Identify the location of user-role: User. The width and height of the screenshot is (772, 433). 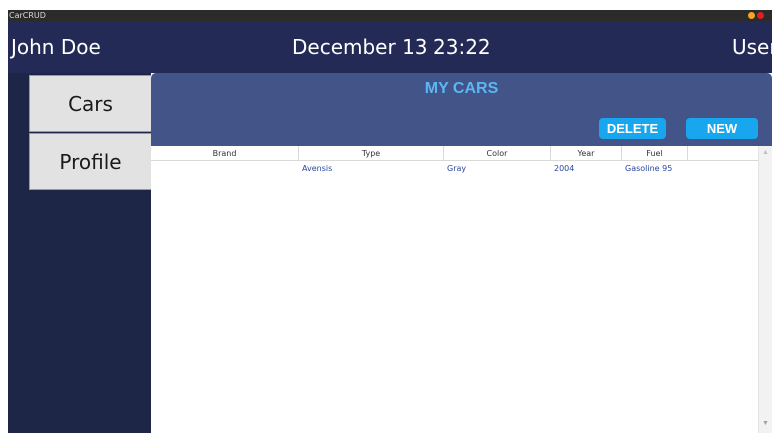
(752, 47).